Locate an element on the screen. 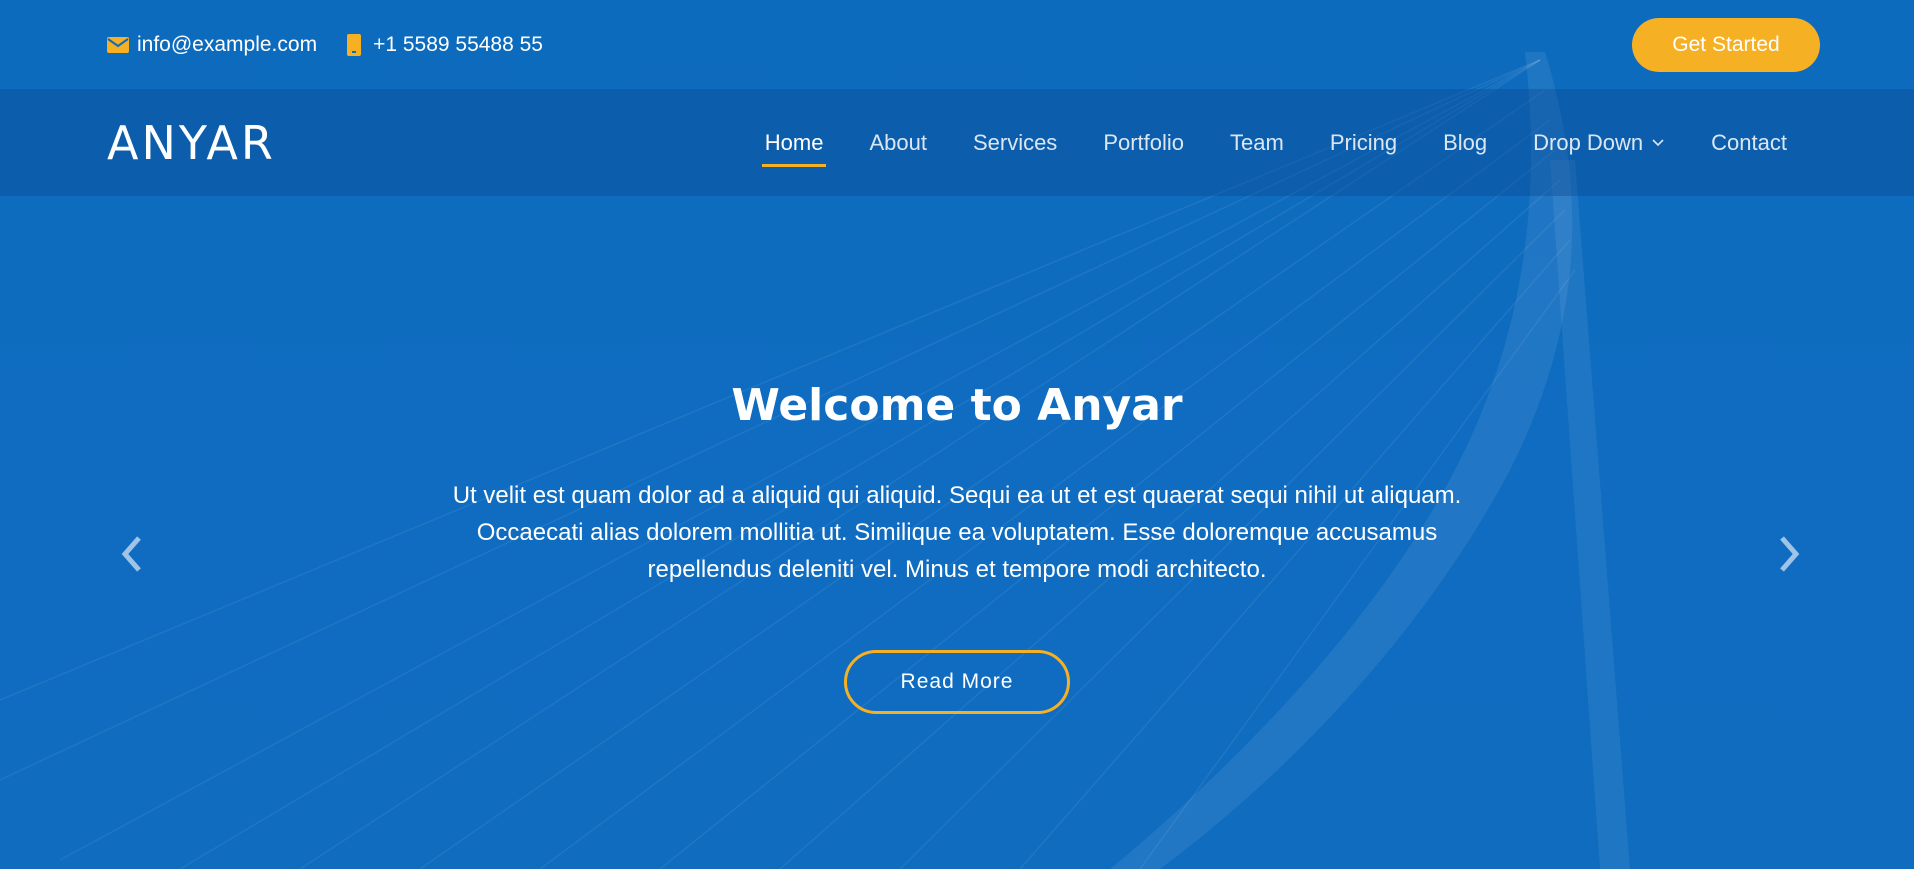  site-logo: ANYAR is located at coordinates (191, 143).